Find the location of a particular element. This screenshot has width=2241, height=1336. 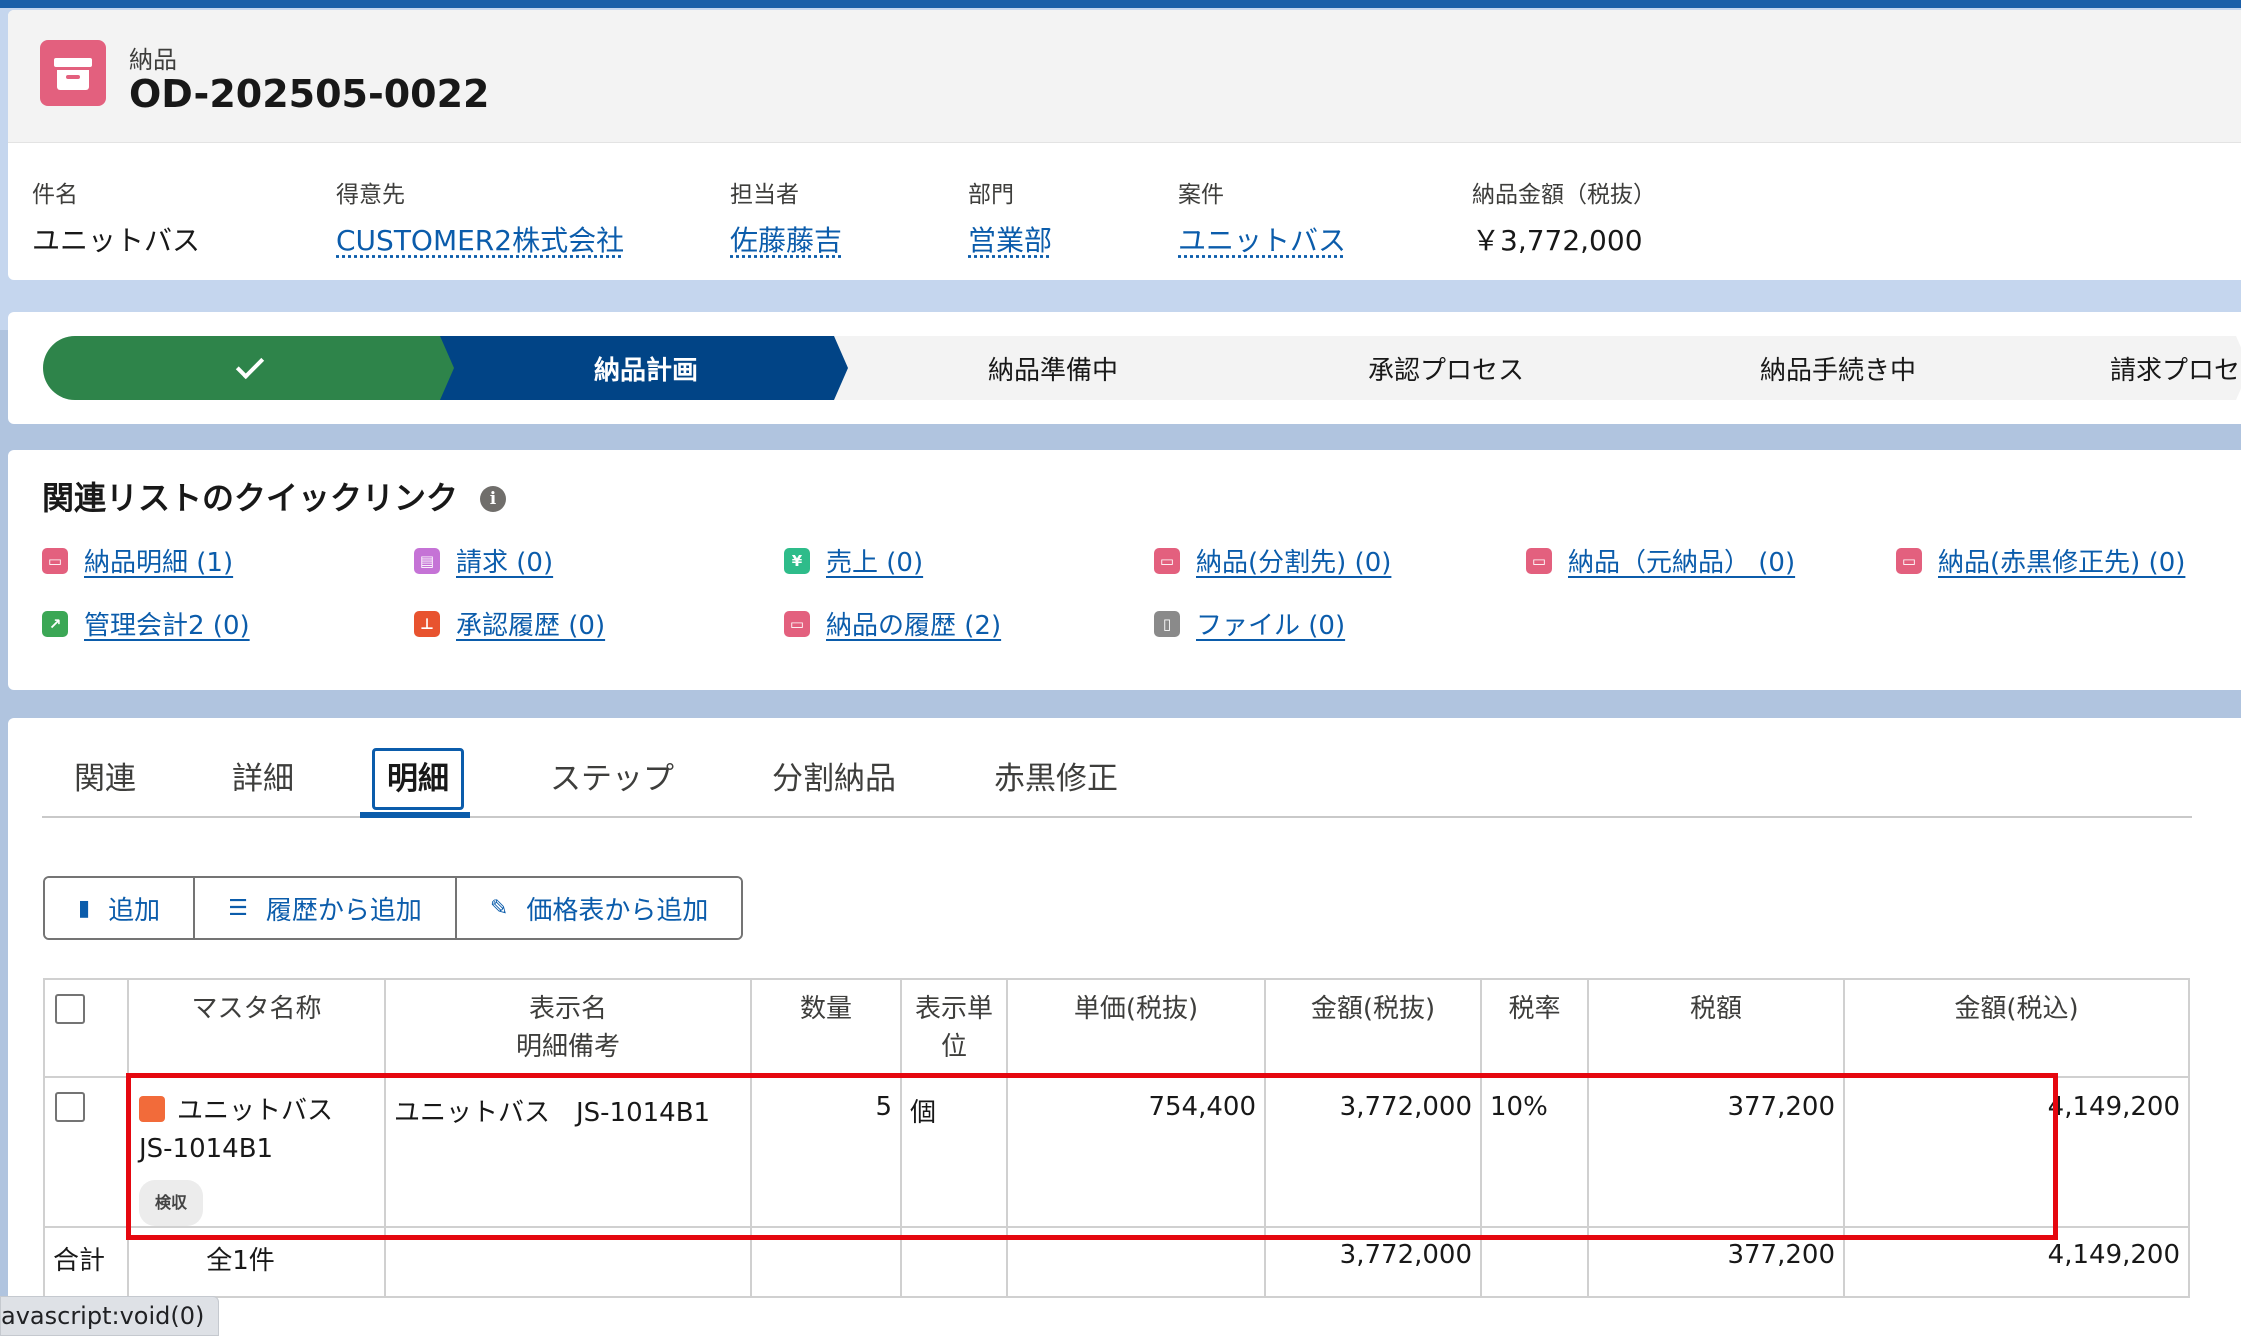

file-icon: ▯ is located at coordinates (1167, 623).